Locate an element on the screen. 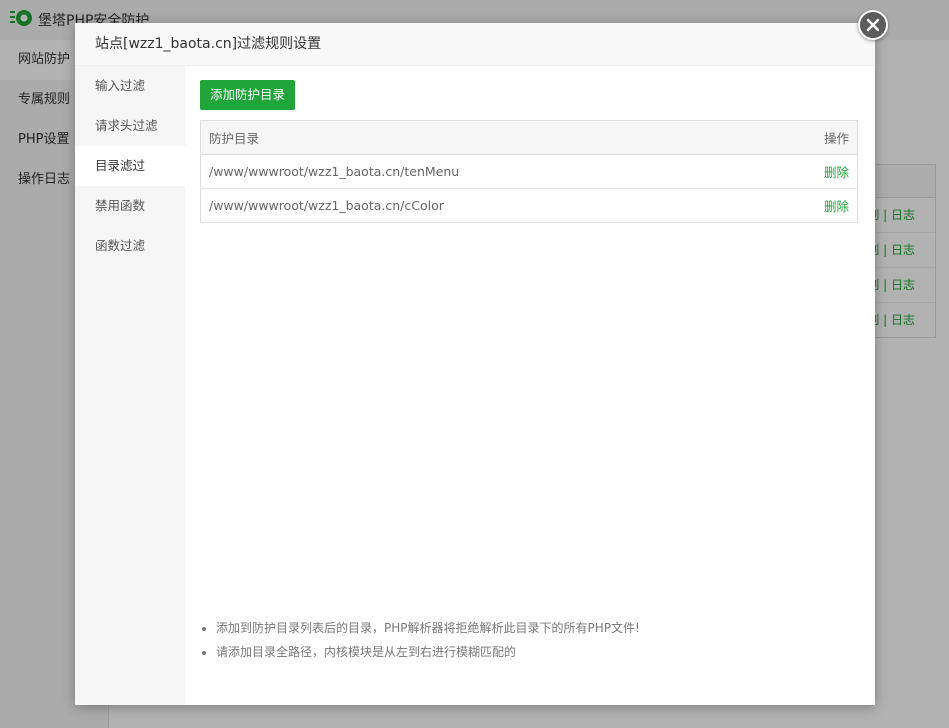  tab-directory-filter: 目录滤过 is located at coordinates (130, 166).